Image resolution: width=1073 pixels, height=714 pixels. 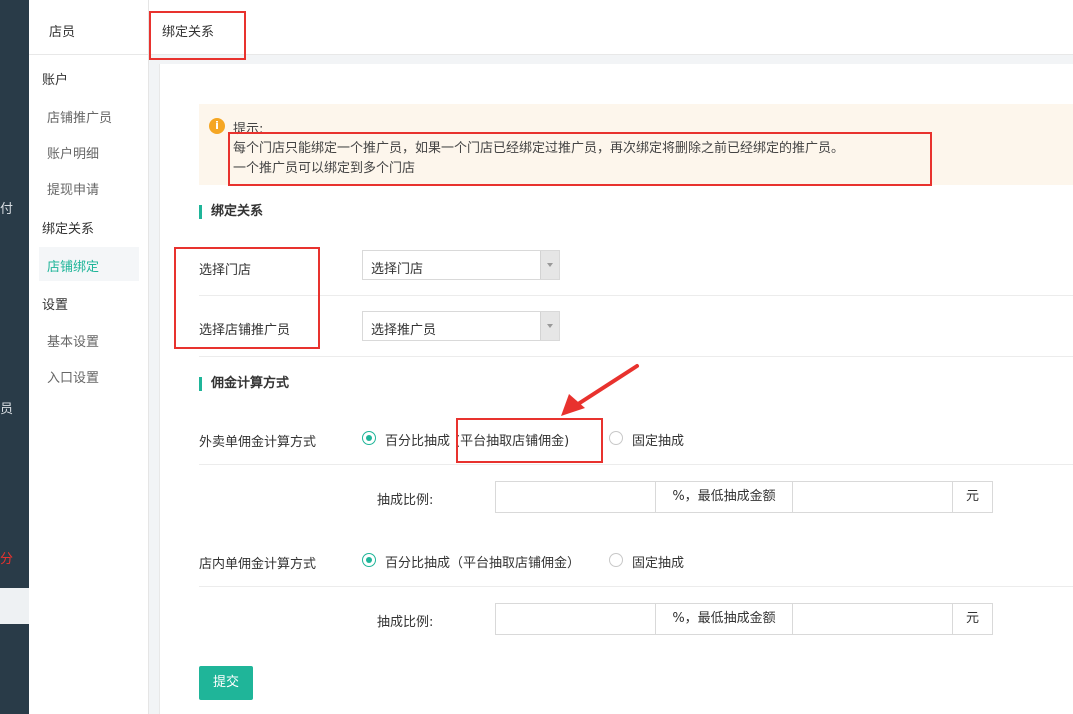 What do you see at coordinates (616, 560) in the screenshot?
I see `instore-fixed-radio` at bounding box center [616, 560].